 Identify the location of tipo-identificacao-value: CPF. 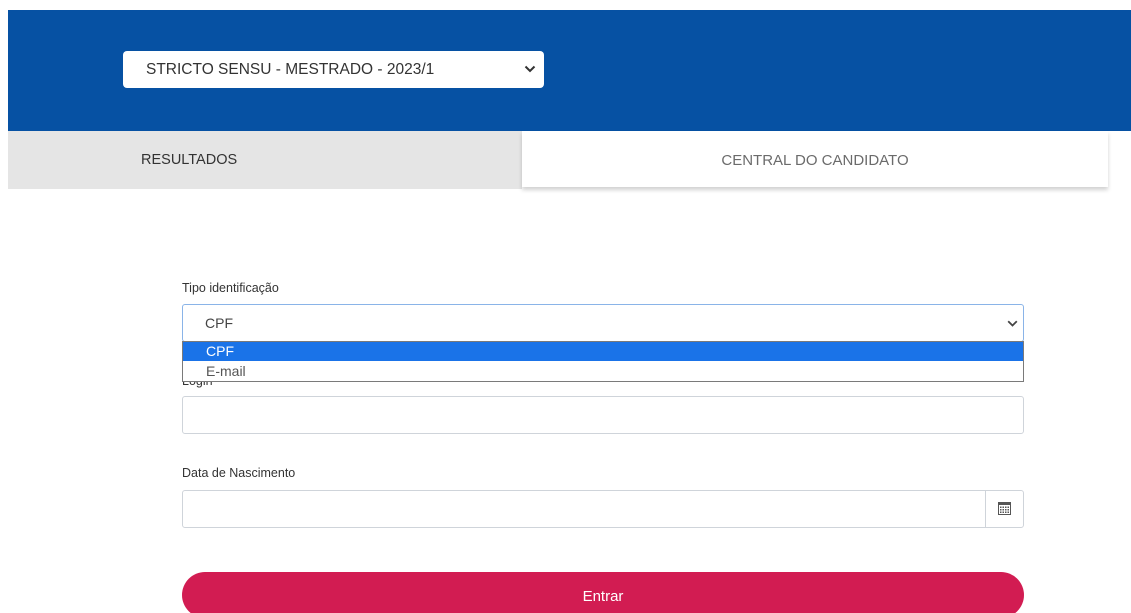
(219, 323).